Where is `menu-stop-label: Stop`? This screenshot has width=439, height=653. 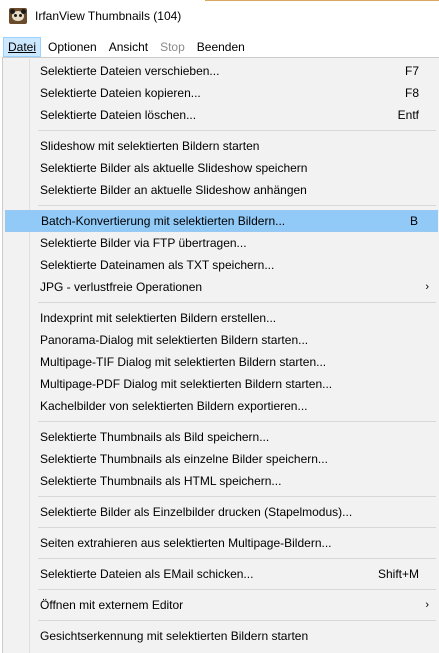
menu-stop-label: Stop is located at coordinates (172, 46).